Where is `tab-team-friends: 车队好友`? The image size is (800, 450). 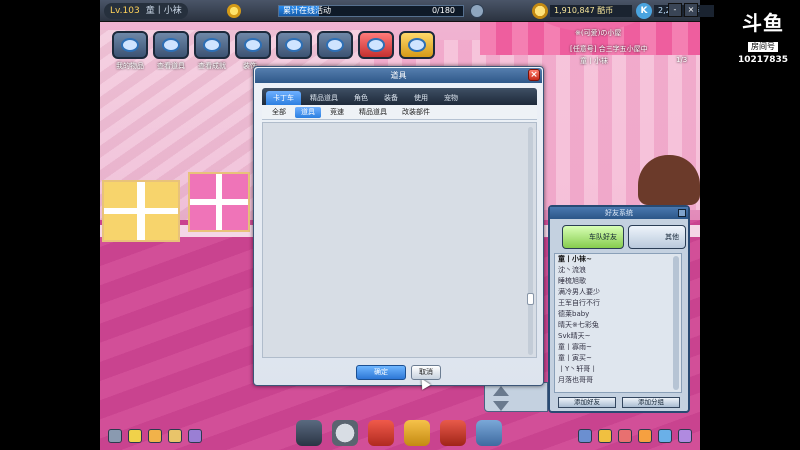
tab-team-friends: 车队好友 is located at coordinates (593, 237).